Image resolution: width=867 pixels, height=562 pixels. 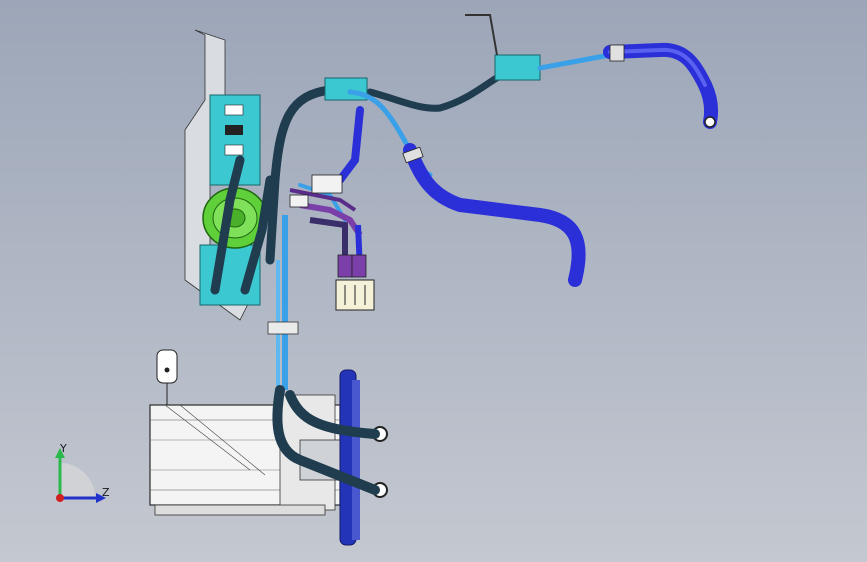 I want to click on z-axis-label: Z, so click(x=106, y=492).